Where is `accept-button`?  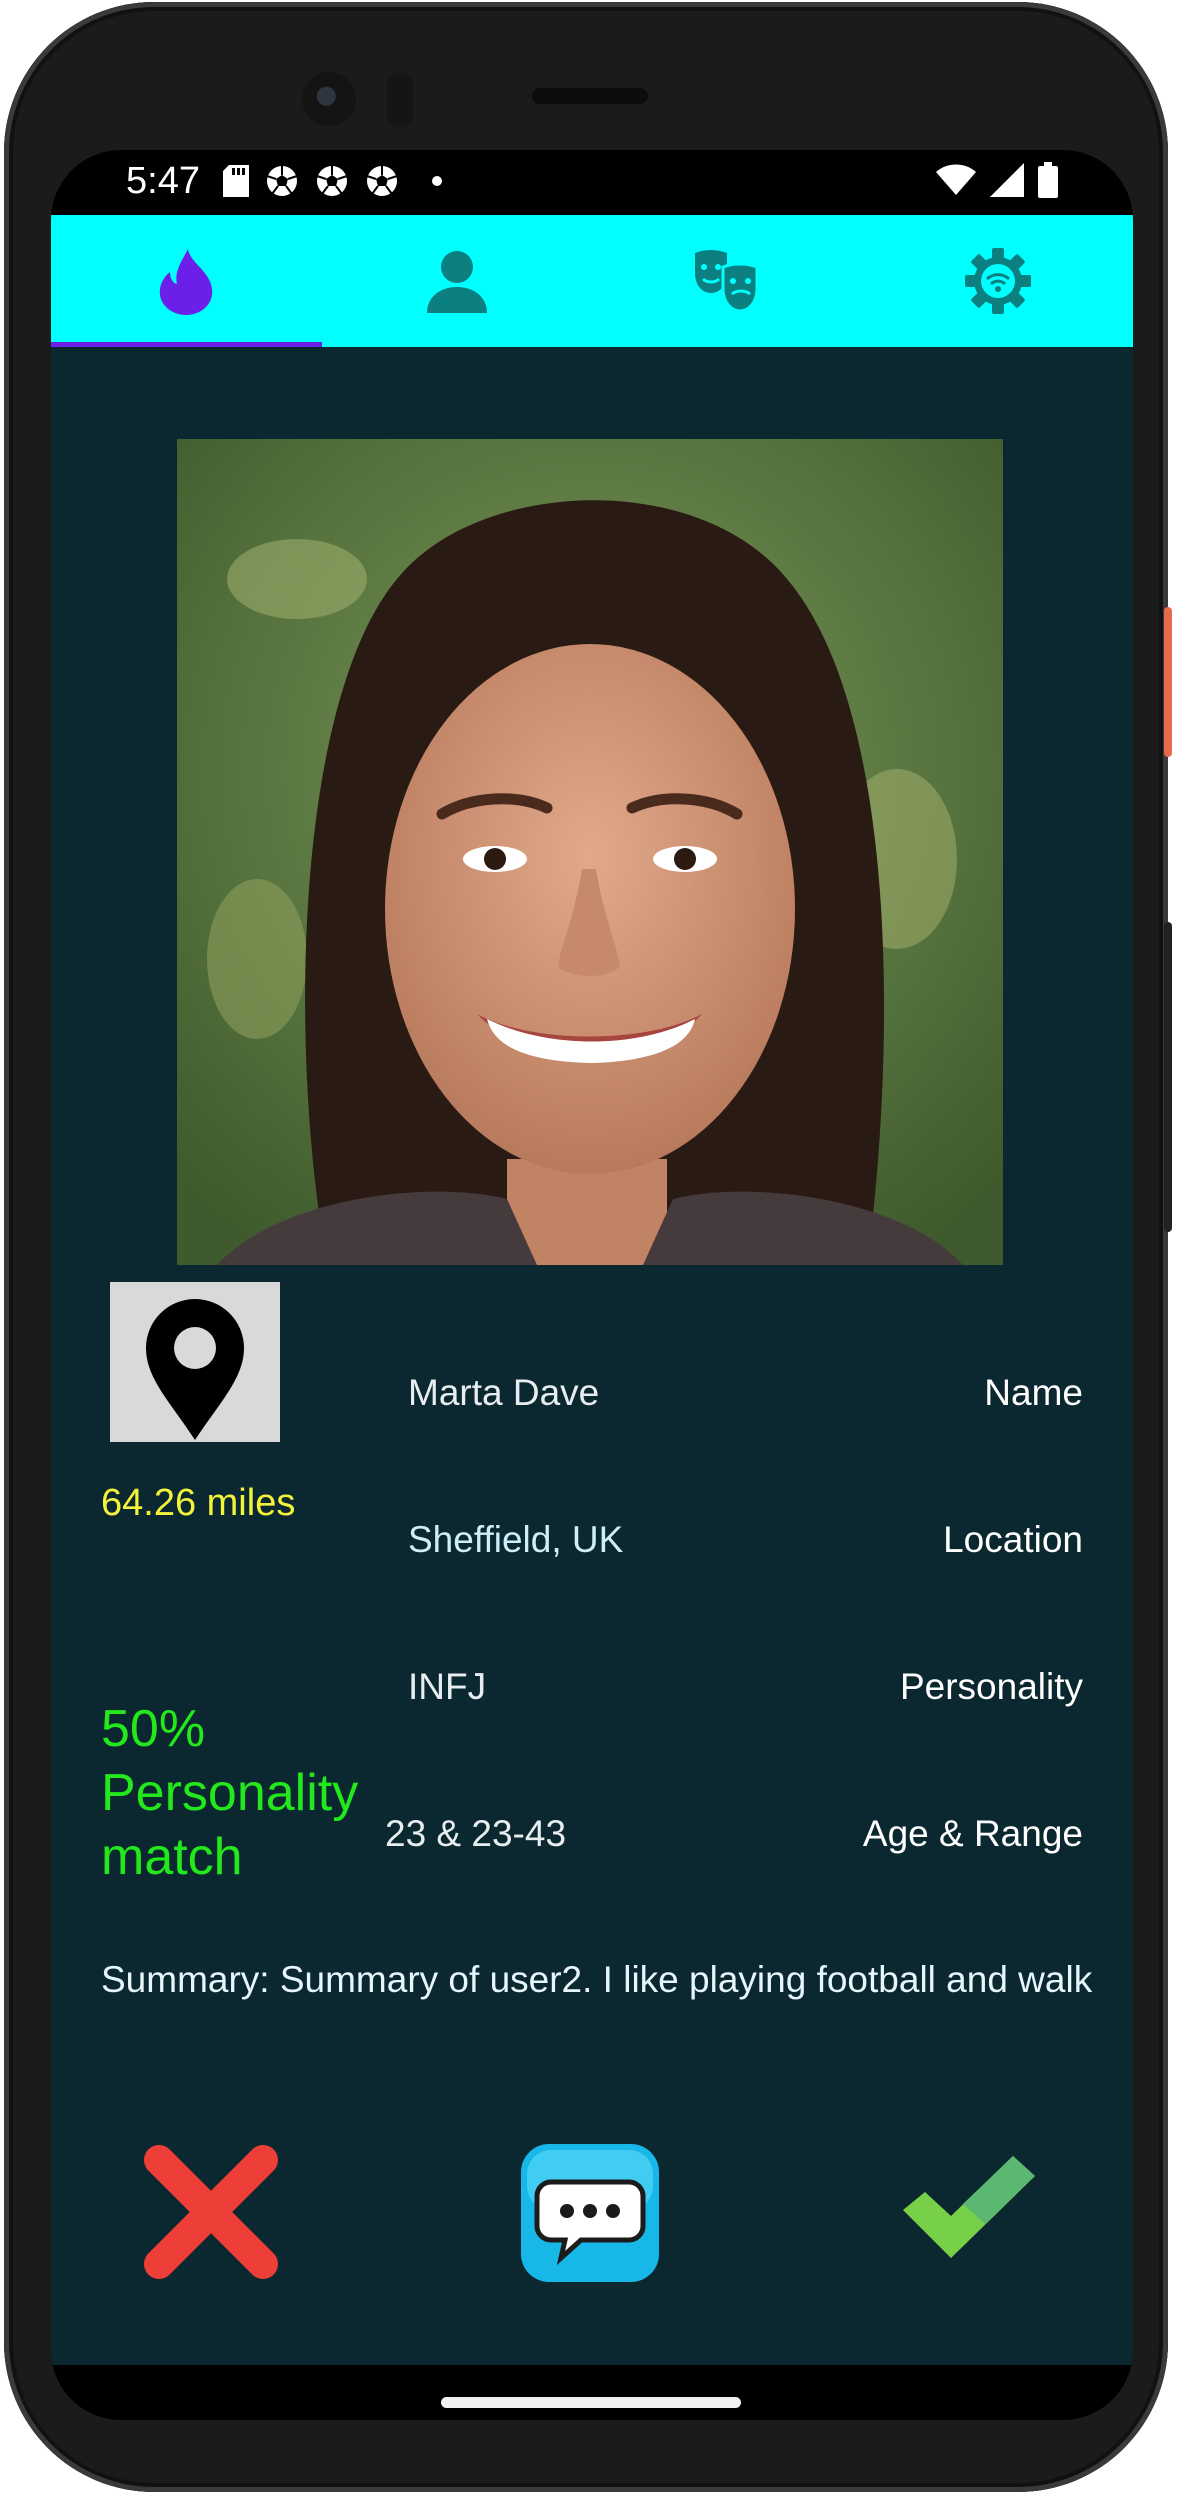
accept-button is located at coordinates (969, 2207).